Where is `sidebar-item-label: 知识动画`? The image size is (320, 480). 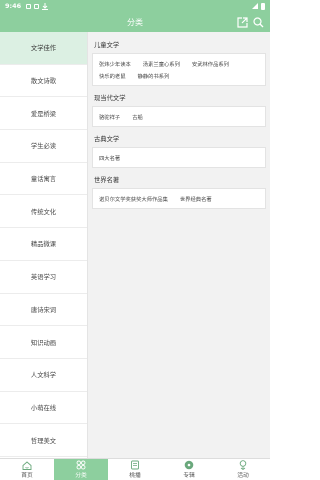 sidebar-item-label: 知识动画 is located at coordinates (43, 343).